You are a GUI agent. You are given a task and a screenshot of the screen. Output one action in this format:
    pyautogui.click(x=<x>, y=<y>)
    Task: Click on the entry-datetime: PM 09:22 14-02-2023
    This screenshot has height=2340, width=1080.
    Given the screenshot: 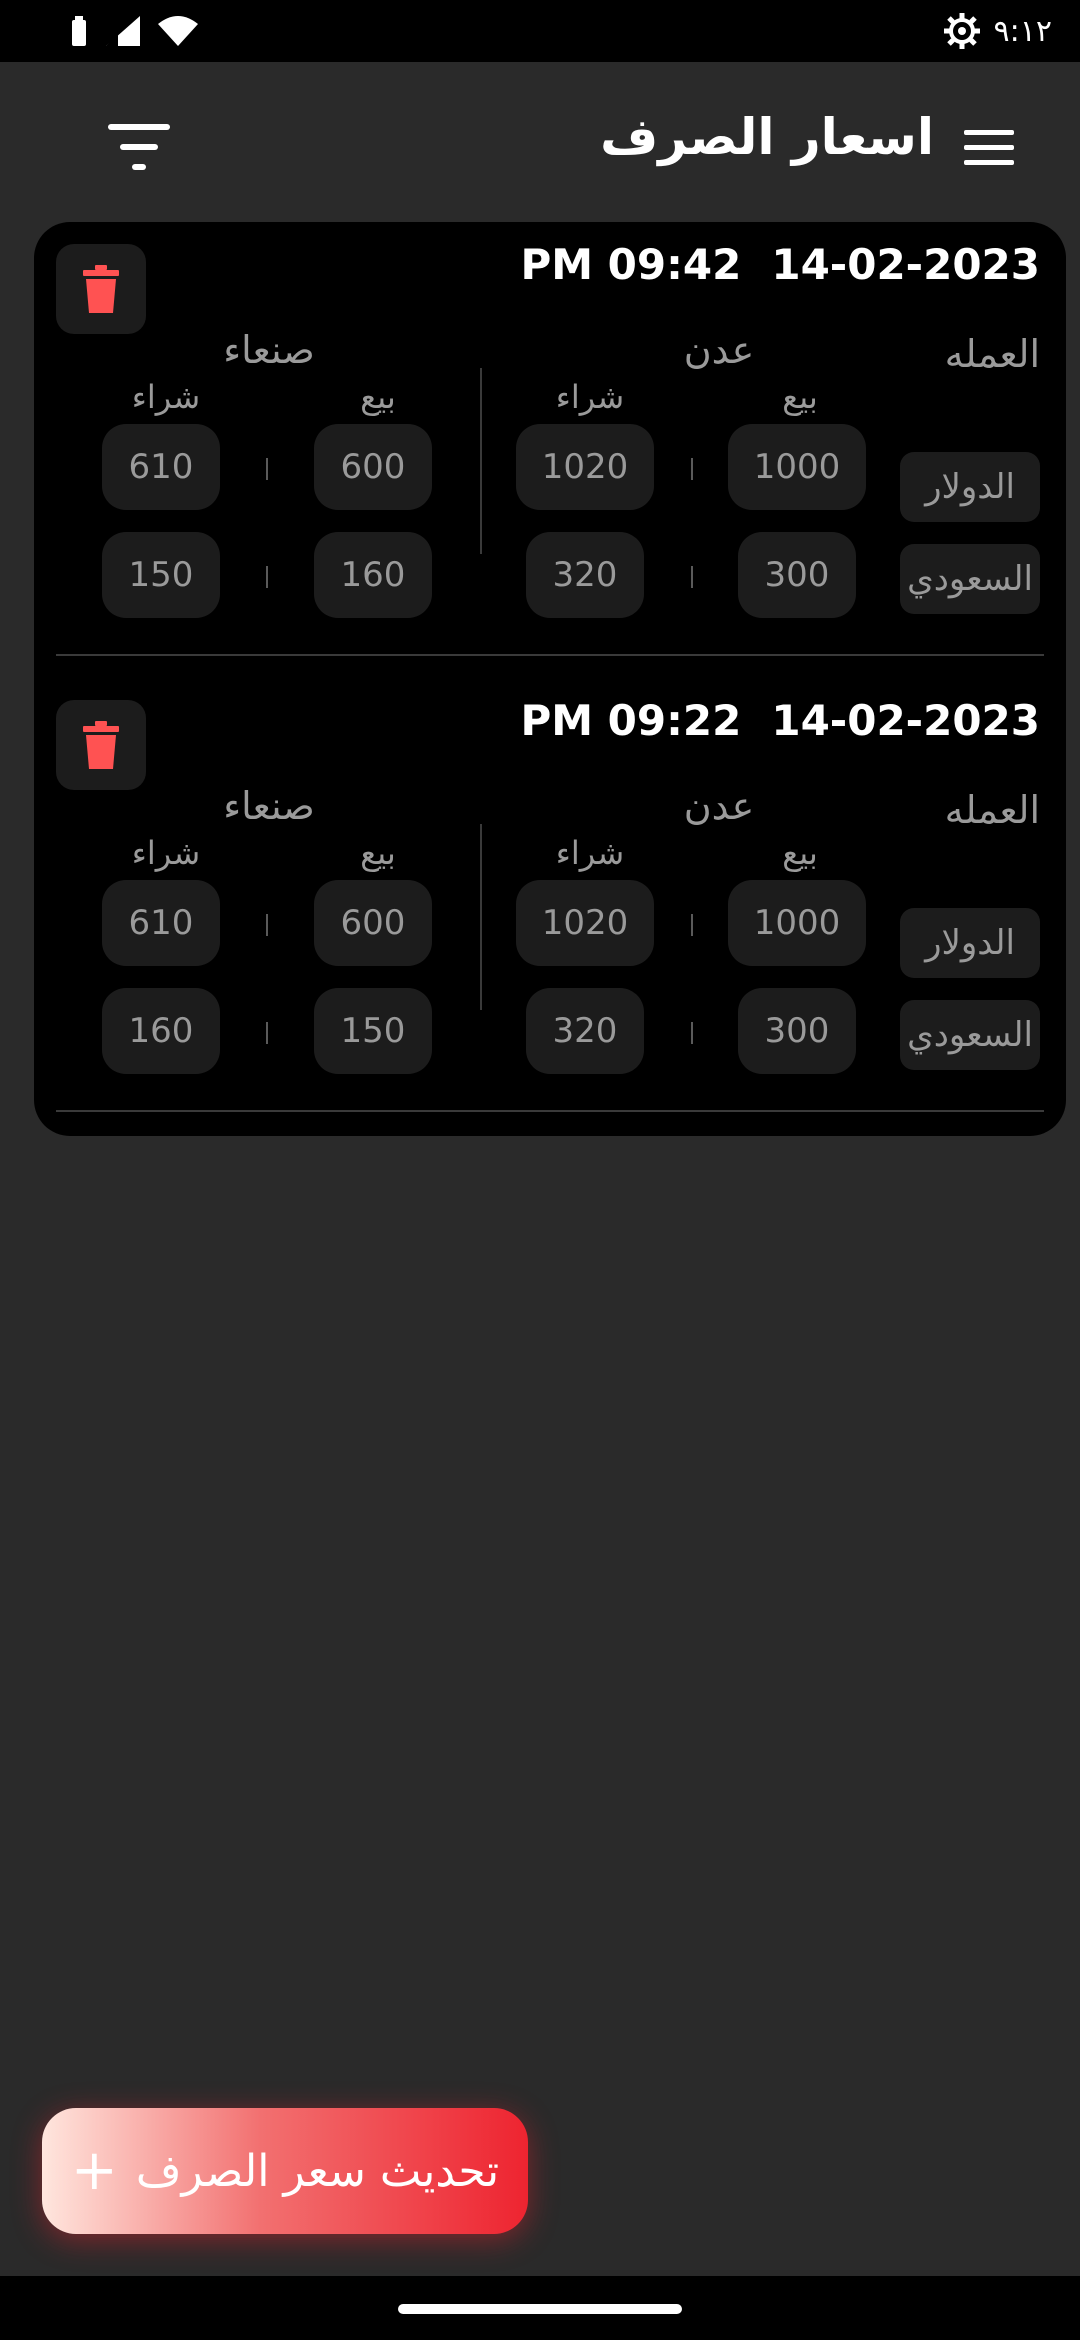 What is the action you would take?
    pyautogui.click(x=780, y=720)
    